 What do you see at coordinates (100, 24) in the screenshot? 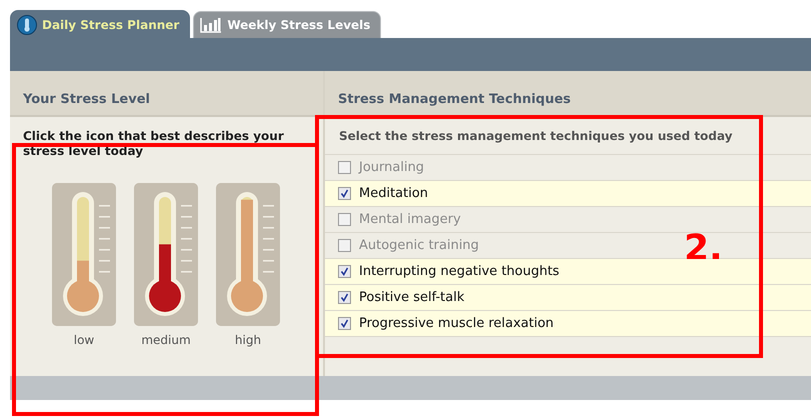
I see `tab: Daily Stress Planner` at bounding box center [100, 24].